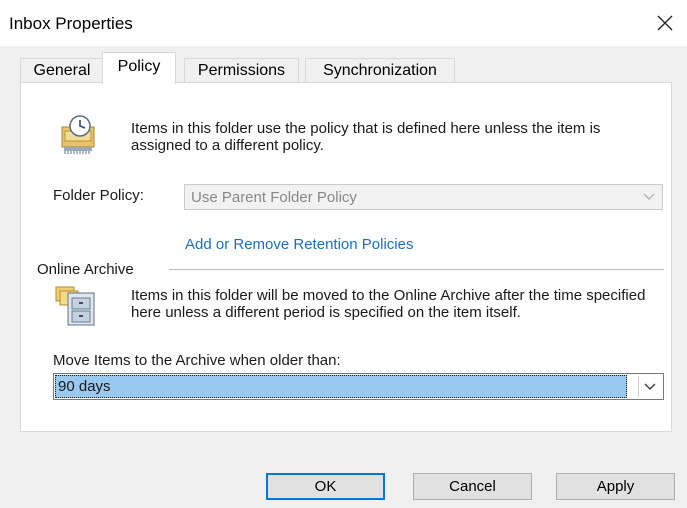  Describe the element at coordinates (274, 197) in the screenshot. I see `folder-policy-value: Use Parent Folder Policy` at that location.